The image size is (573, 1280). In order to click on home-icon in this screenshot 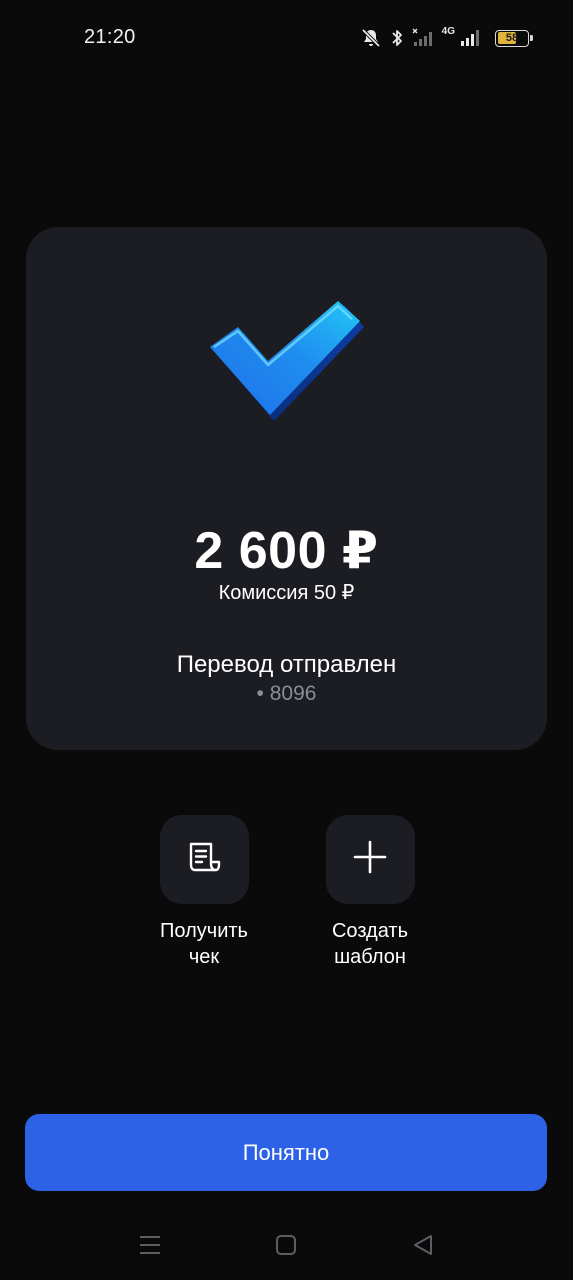, I will do `click(286, 1245)`.